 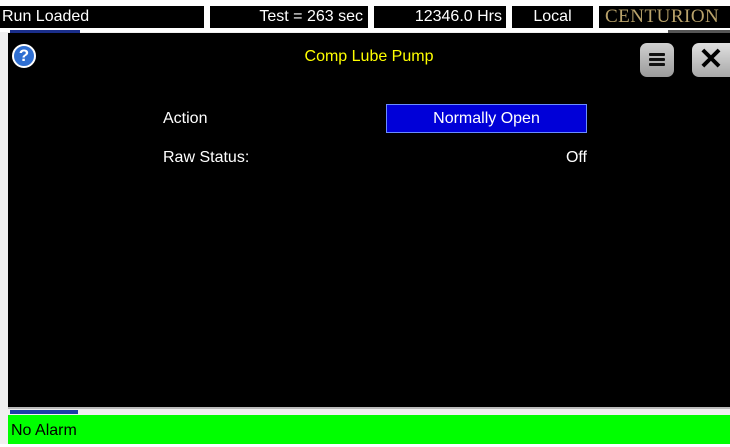 I want to click on alarm-indicator, so click(x=44, y=412).